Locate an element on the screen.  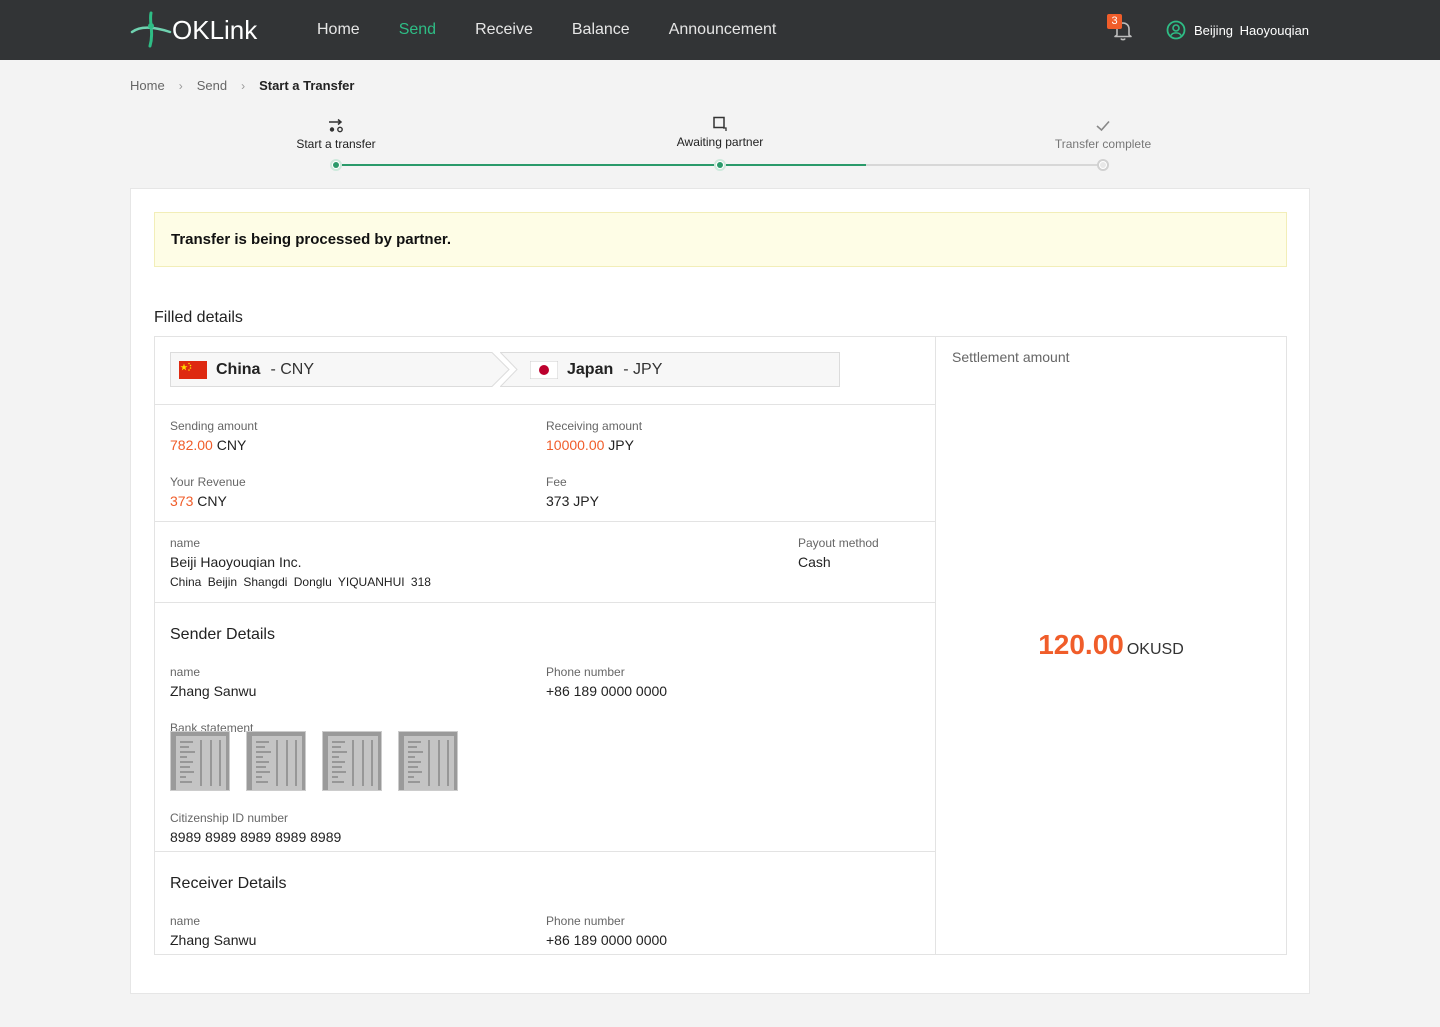
to-country: Japan - JPY is located at coordinates (670, 369).